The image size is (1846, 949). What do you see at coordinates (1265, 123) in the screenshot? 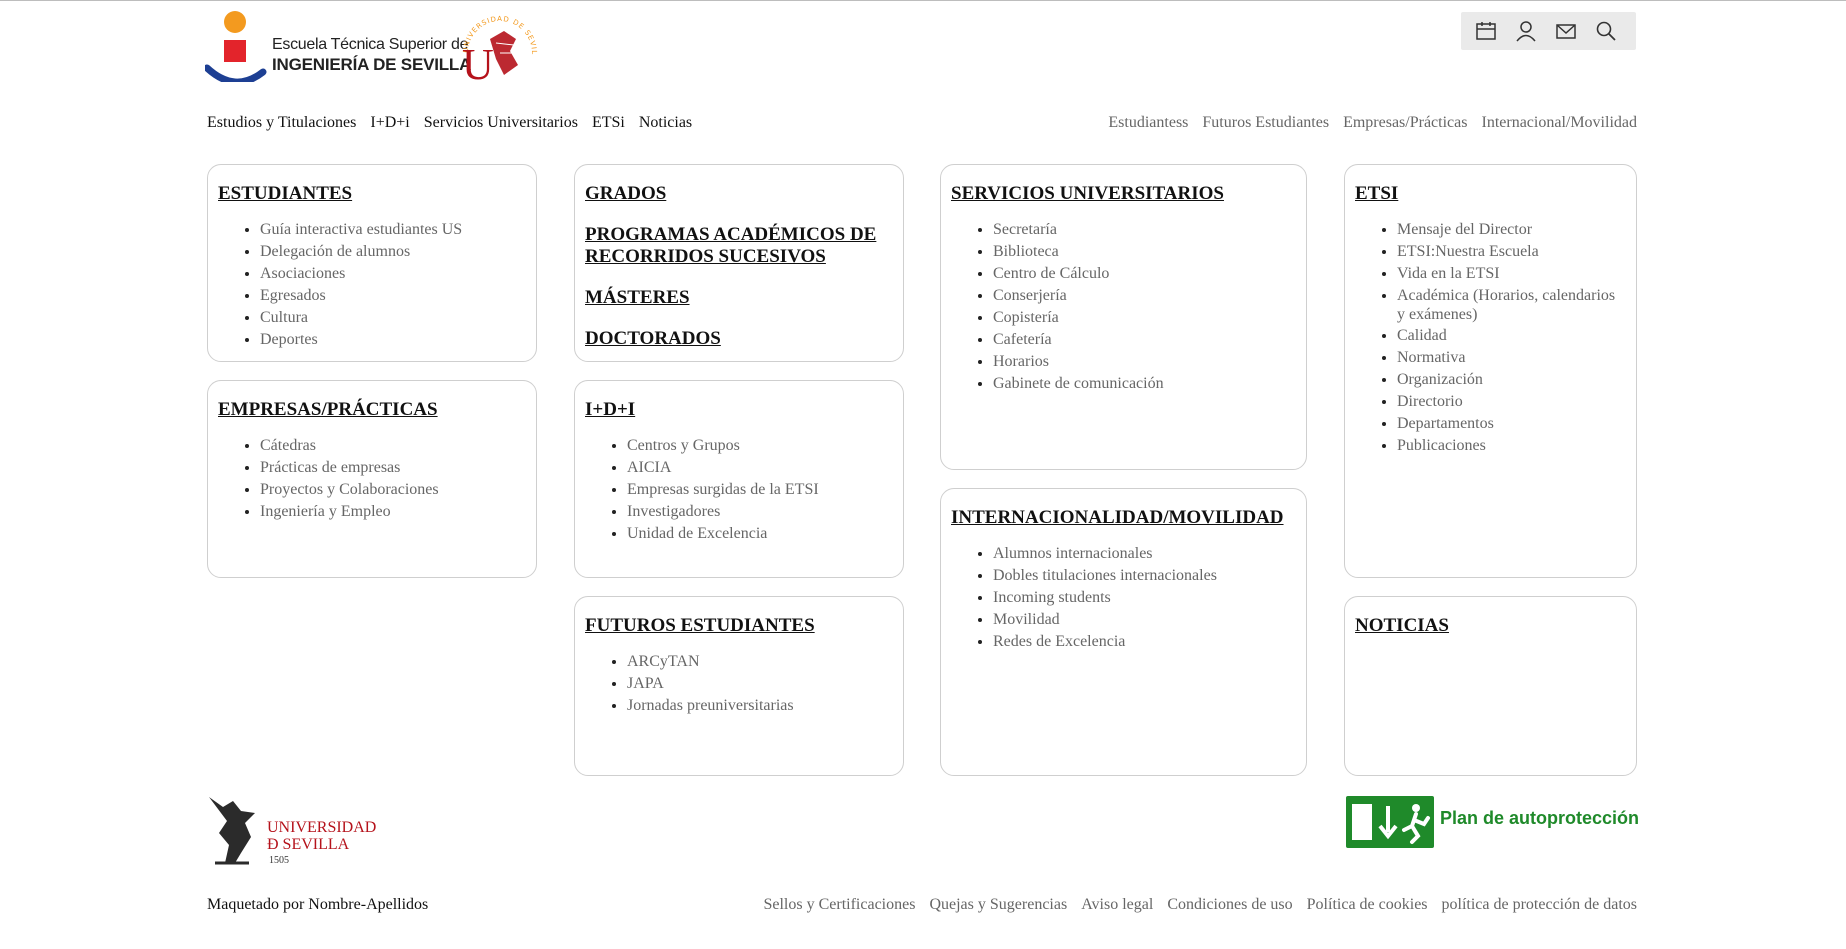
I see `nav-futuros-estudiantes: Futuros Estudiantes` at bounding box center [1265, 123].